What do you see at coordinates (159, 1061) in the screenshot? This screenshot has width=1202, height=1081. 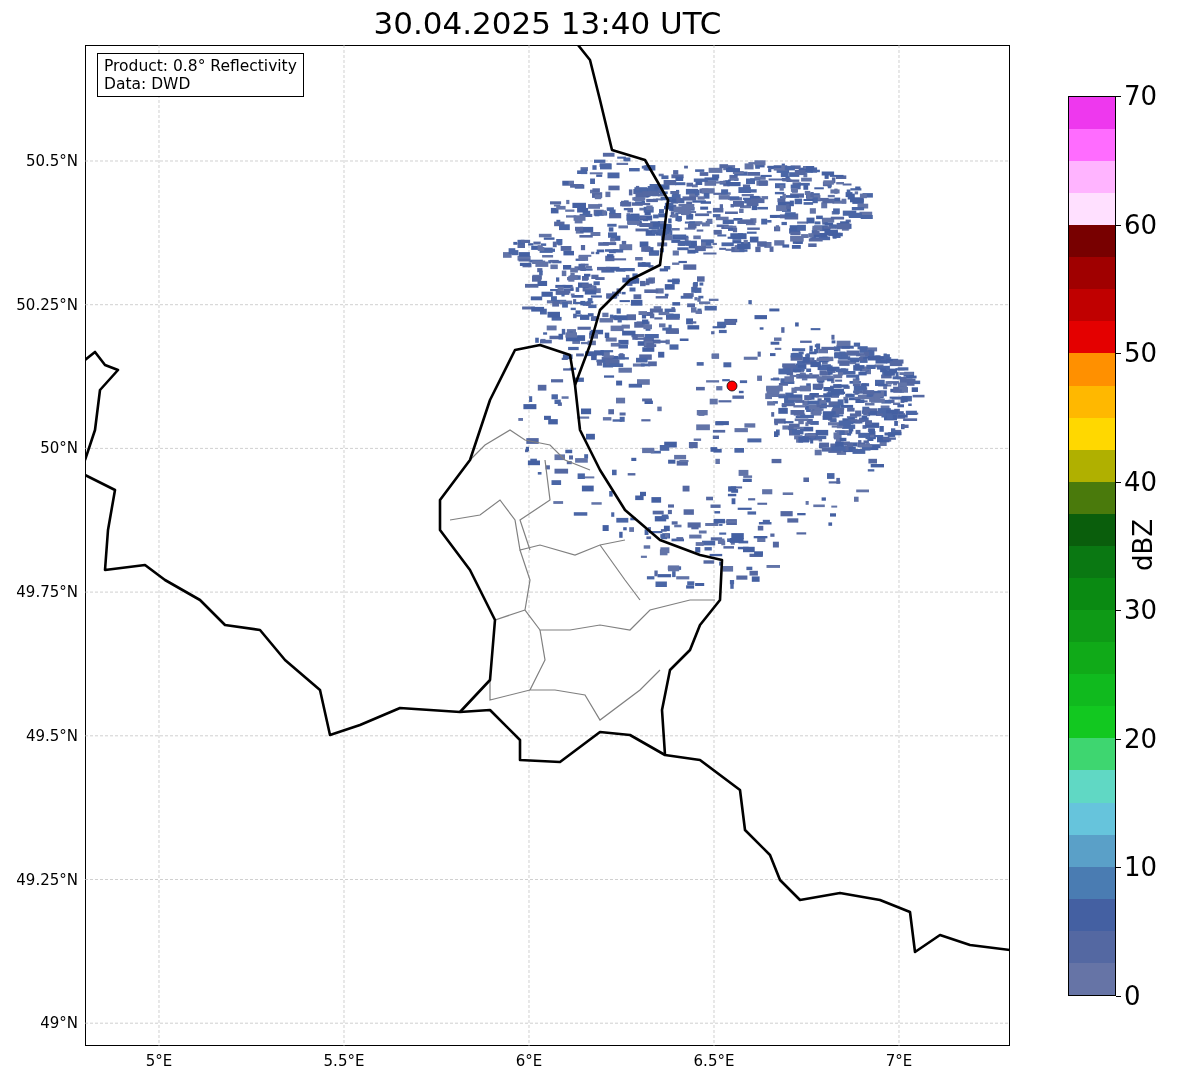 I see `longitude-tick-label: 5°E` at bounding box center [159, 1061].